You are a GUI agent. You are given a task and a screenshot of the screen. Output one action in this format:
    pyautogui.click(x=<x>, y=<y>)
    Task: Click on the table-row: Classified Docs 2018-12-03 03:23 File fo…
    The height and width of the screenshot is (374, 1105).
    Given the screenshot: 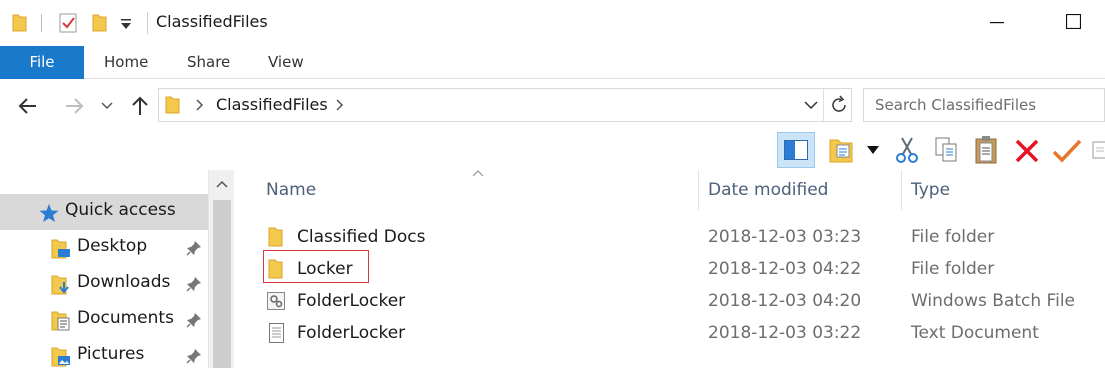 What is the action you would take?
    pyautogui.click(x=669, y=237)
    